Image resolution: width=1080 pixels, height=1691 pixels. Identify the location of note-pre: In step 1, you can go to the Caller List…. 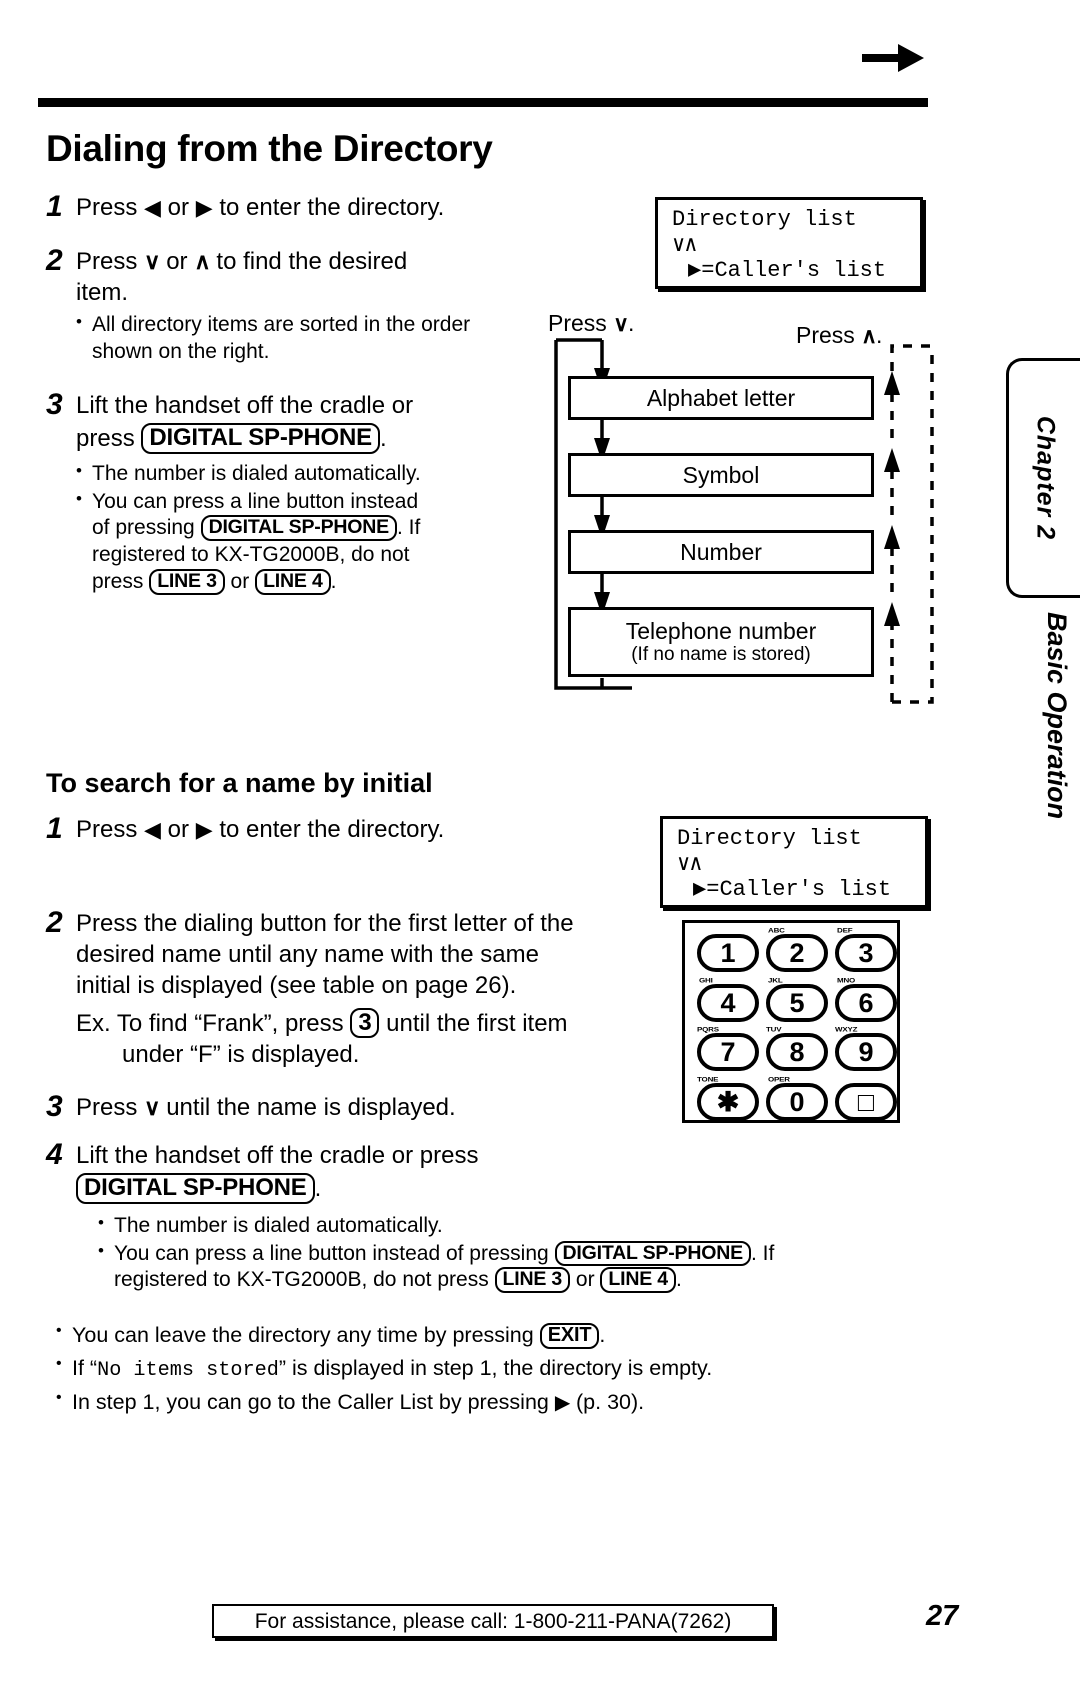
(313, 1402).